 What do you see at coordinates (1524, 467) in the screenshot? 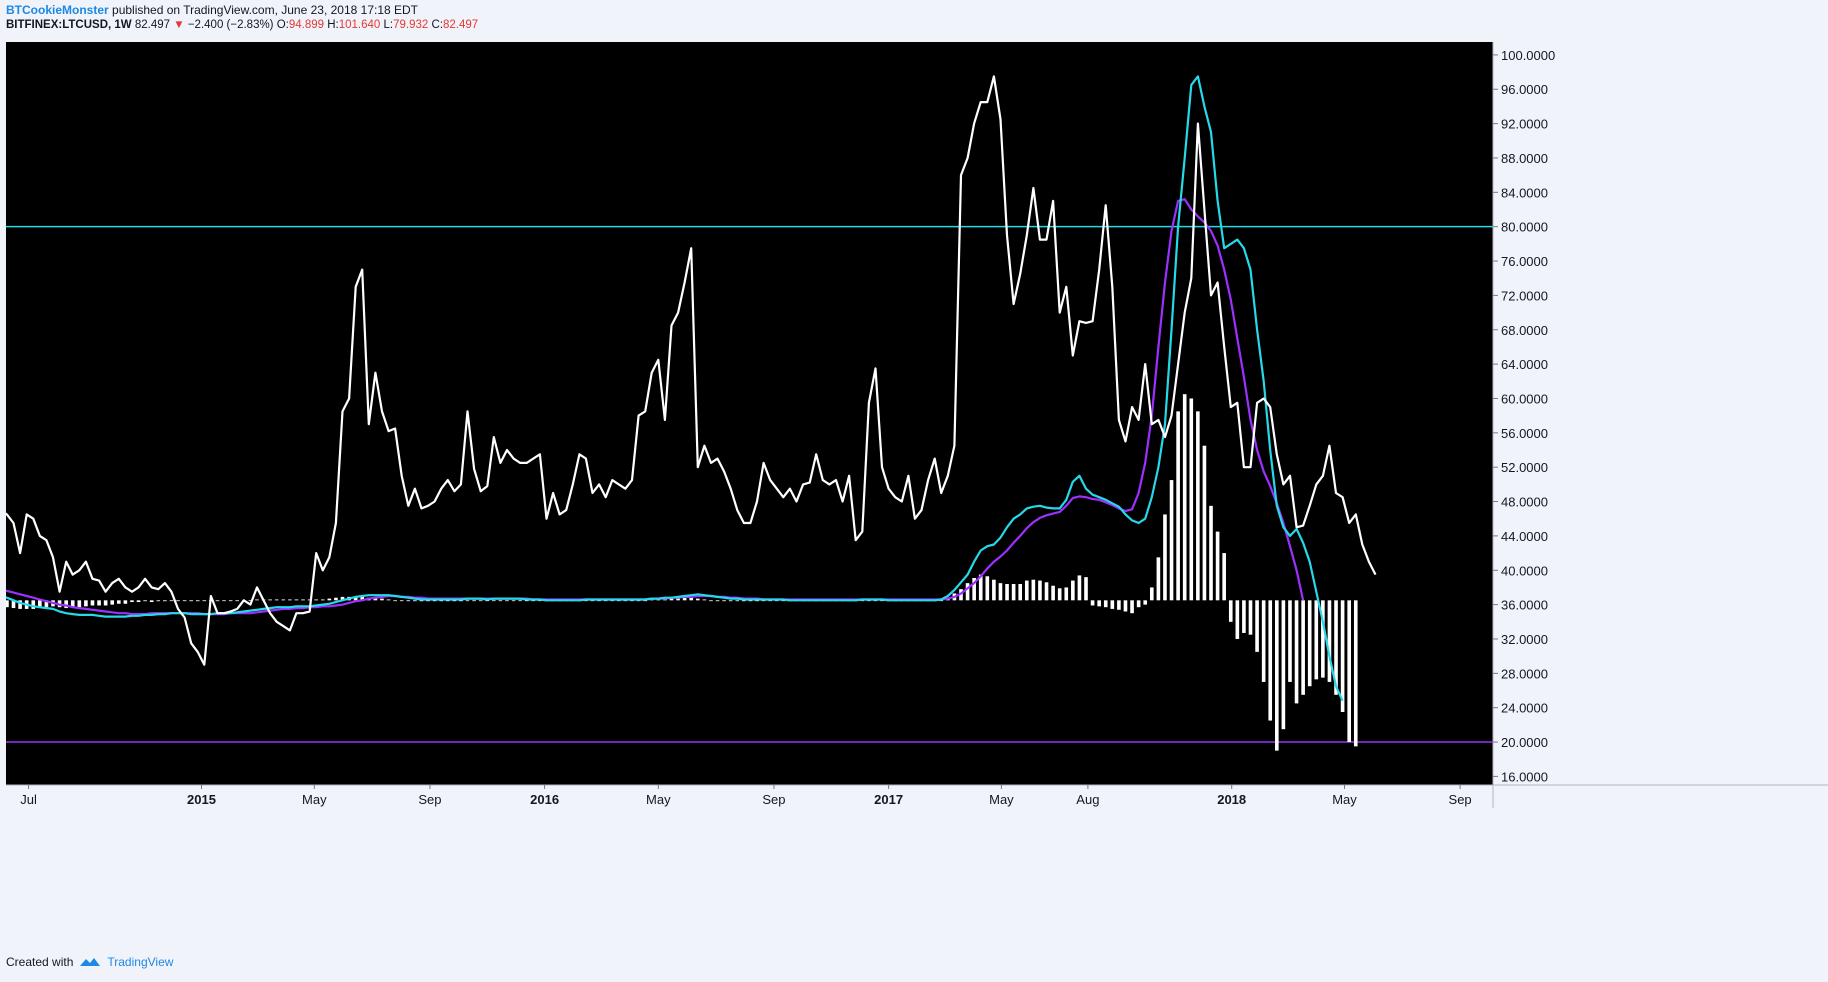
I see `y-tick-label: 52.0000` at bounding box center [1524, 467].